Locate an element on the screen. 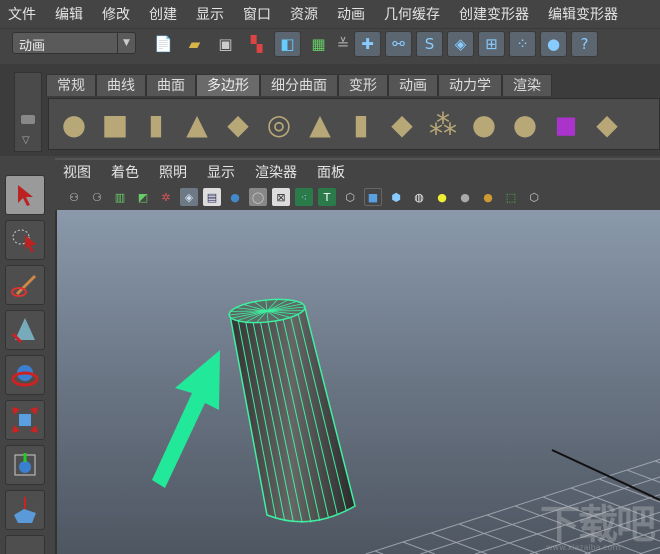 This screenshot has width=660, height=554. snap-particle-icon: ● is located at coordinates (553, 44).